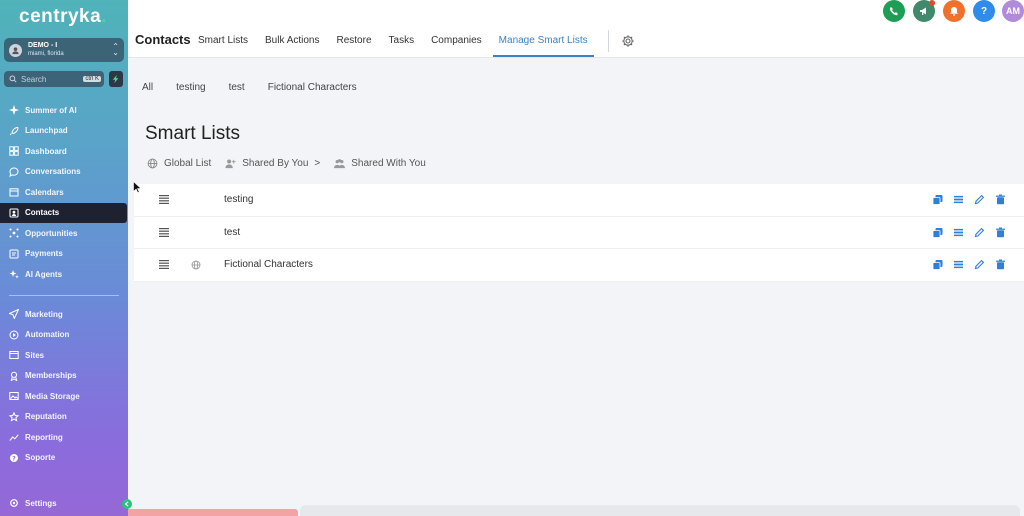 This screenshot has width=1024, height=516. I want to click on sidebar-item-label: Contacts, so click(42, 213).